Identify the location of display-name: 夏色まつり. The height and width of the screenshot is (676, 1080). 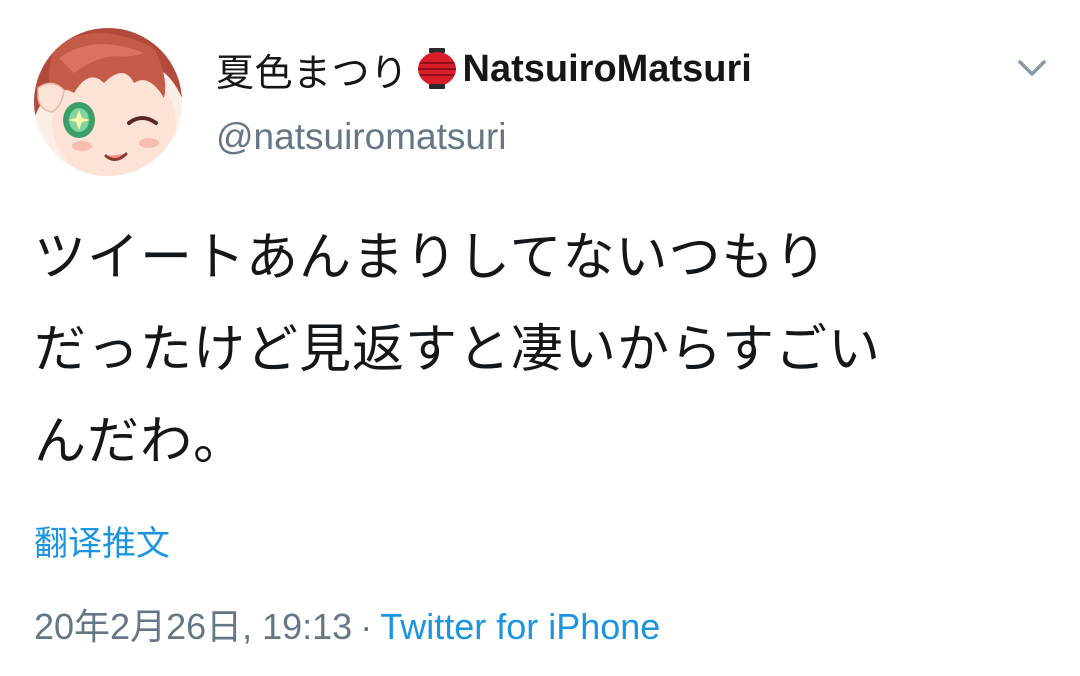
(312, 72).